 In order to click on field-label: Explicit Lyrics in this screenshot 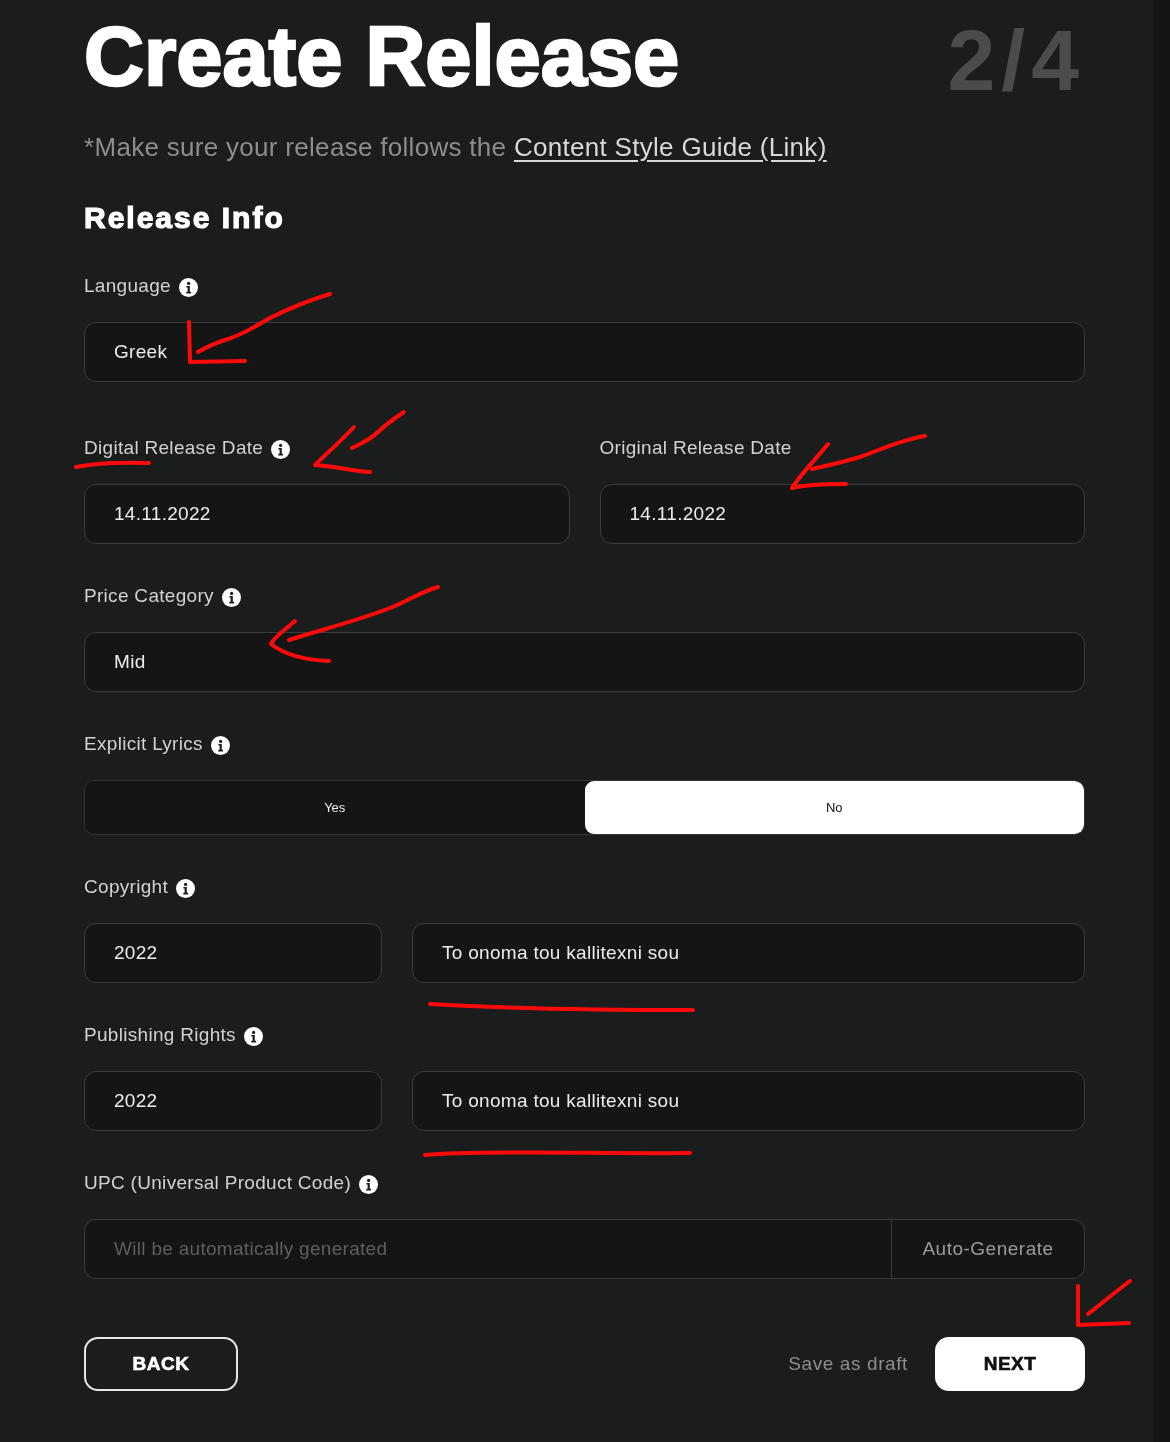, I will do `click(143, 744)`.